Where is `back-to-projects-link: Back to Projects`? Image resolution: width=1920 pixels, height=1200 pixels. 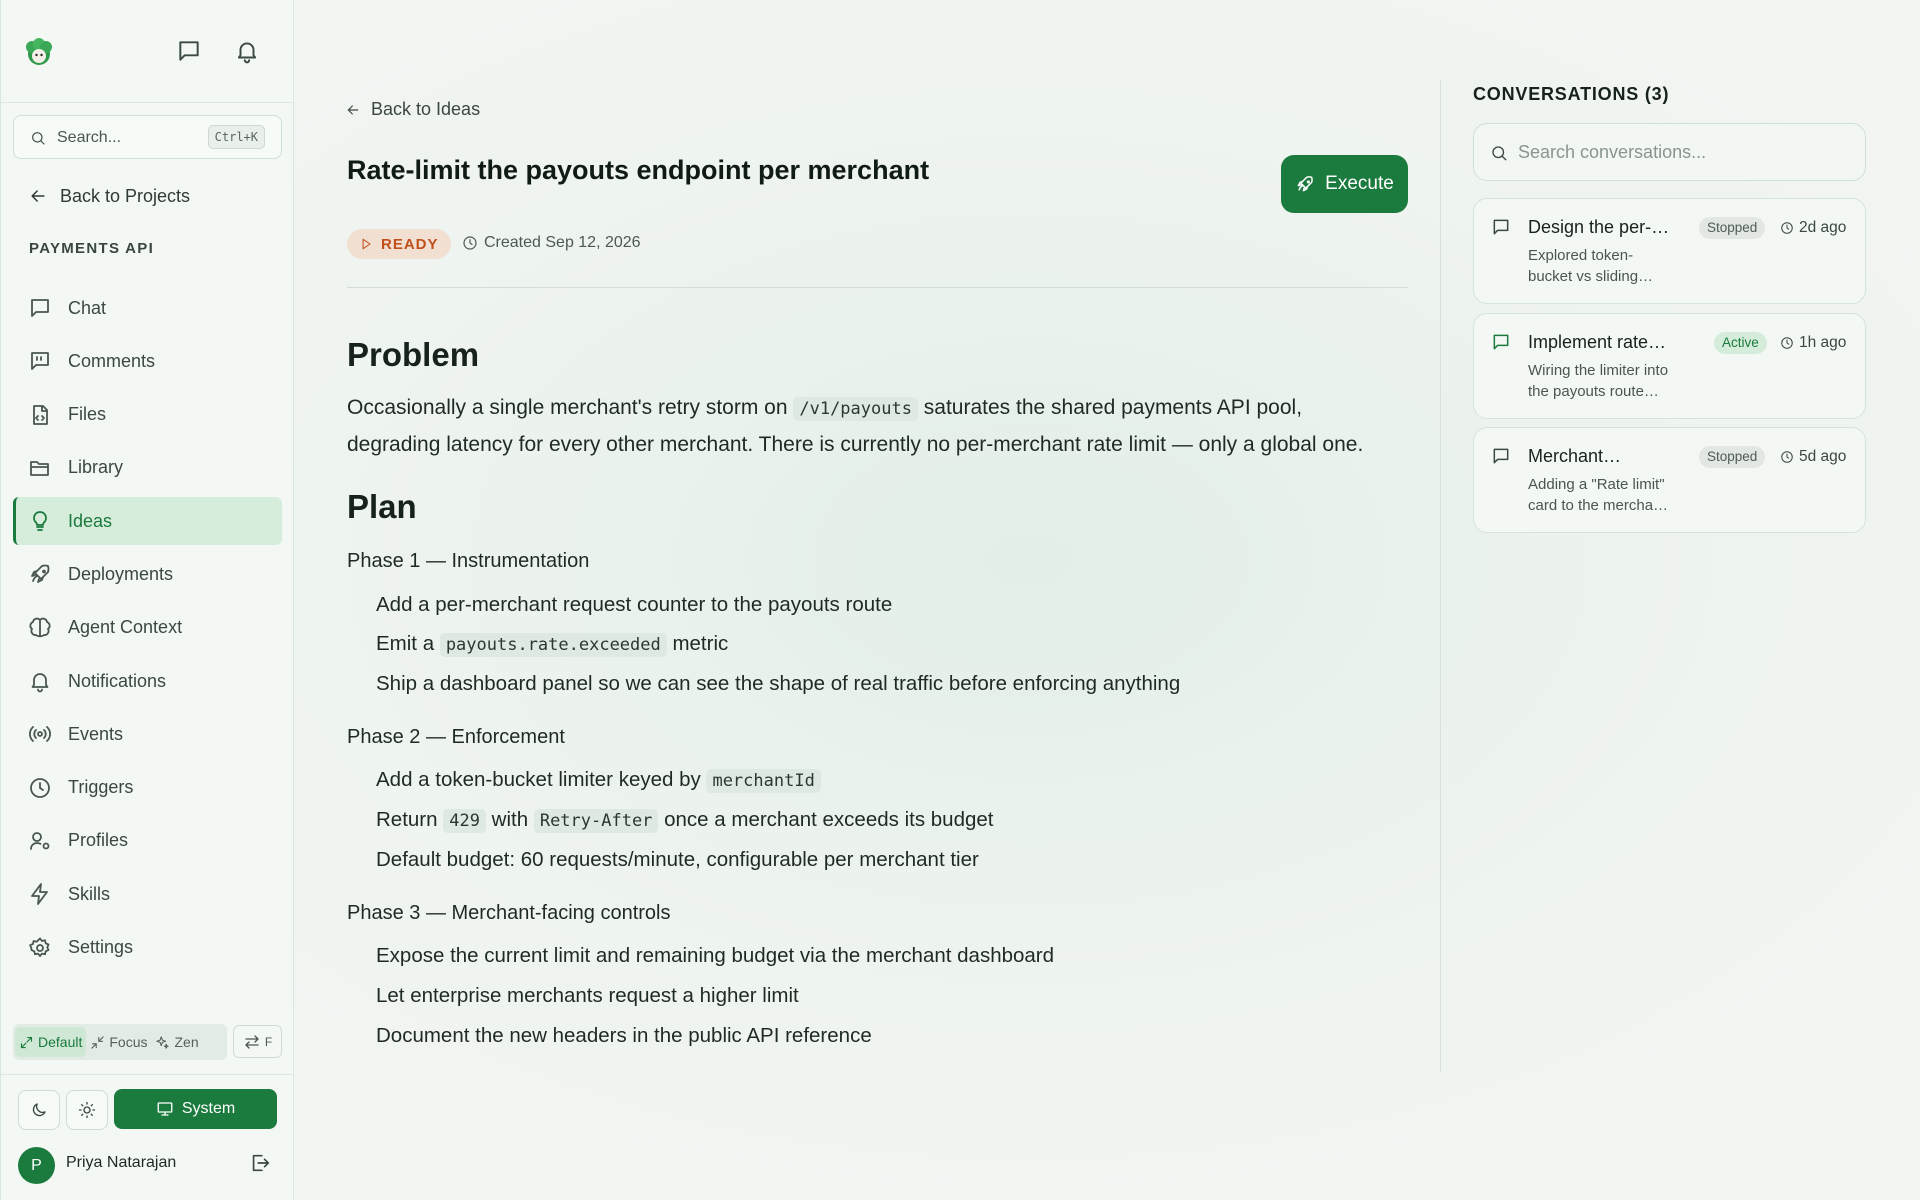
back-to-projects-link: Back to Projects is located at coordinates (109, 196).